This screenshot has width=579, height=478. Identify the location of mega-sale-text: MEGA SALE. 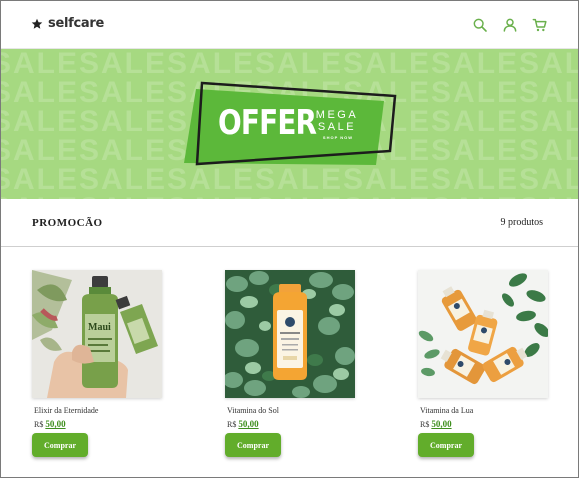
(337, 121).